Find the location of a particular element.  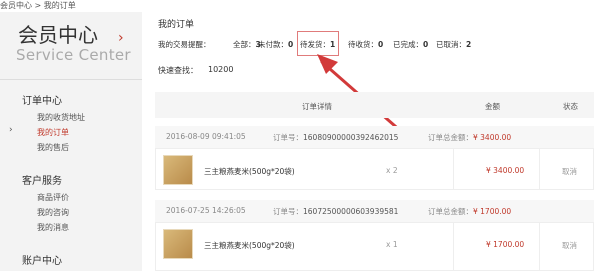

stat-cancelled-label: 已取消： is located at coordinates (451, 44).